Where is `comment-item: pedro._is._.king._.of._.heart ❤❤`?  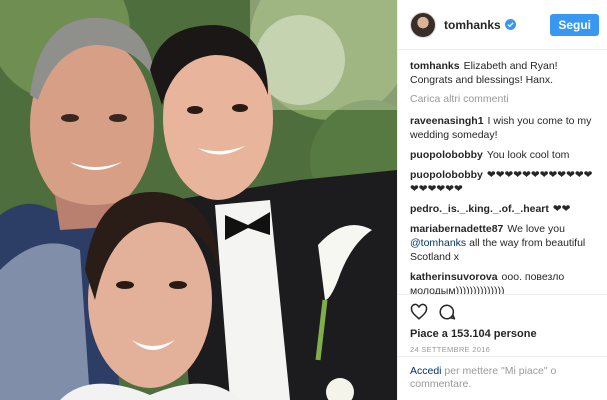 comment-item: pedro._is._.king._.of._.heart ❤❤ is located at coordinates (502, 209).